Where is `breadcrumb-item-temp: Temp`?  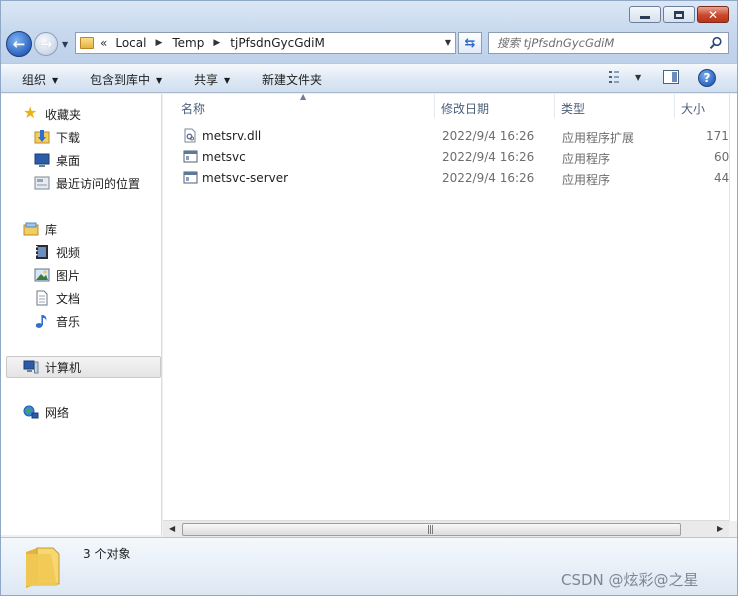
breadcrumb-item-temp: Temp is located at coordinates (188, 43).